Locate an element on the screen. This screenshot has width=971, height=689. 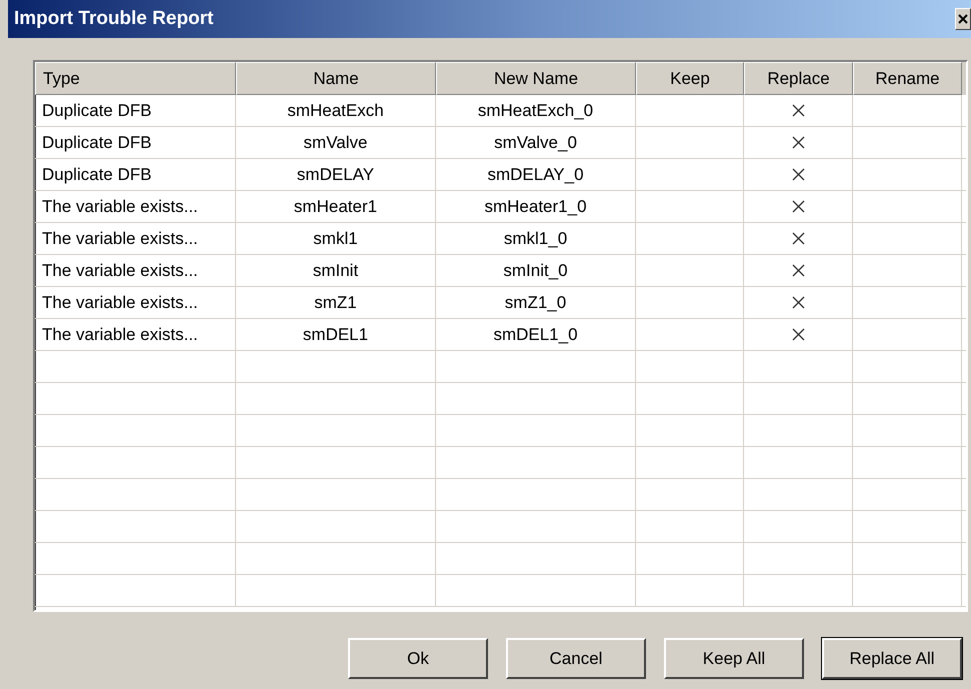
close-icon is located at coordinates (963, 19).